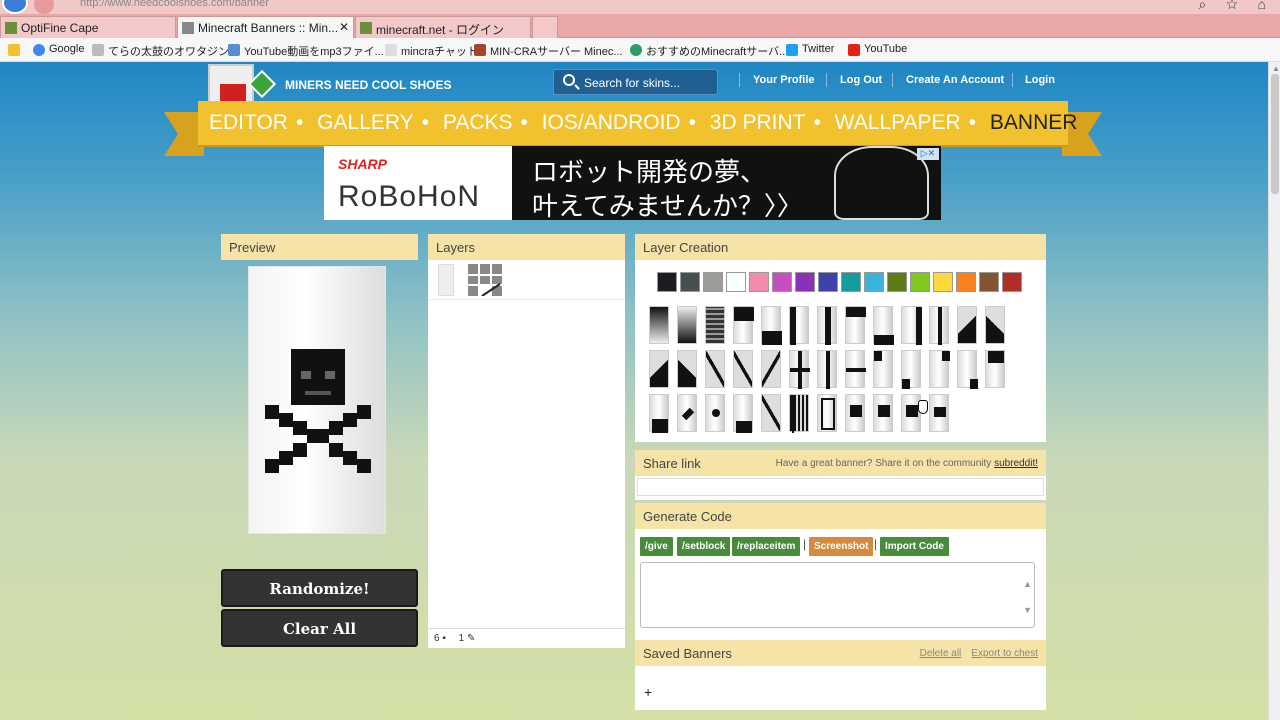 The width and height of the screenshot is (1280, 720). What do you see at coordinates (928, 154) in the screenshot?
I see `adchoices-icon: ▷✕` at bounding box center [928, 154].